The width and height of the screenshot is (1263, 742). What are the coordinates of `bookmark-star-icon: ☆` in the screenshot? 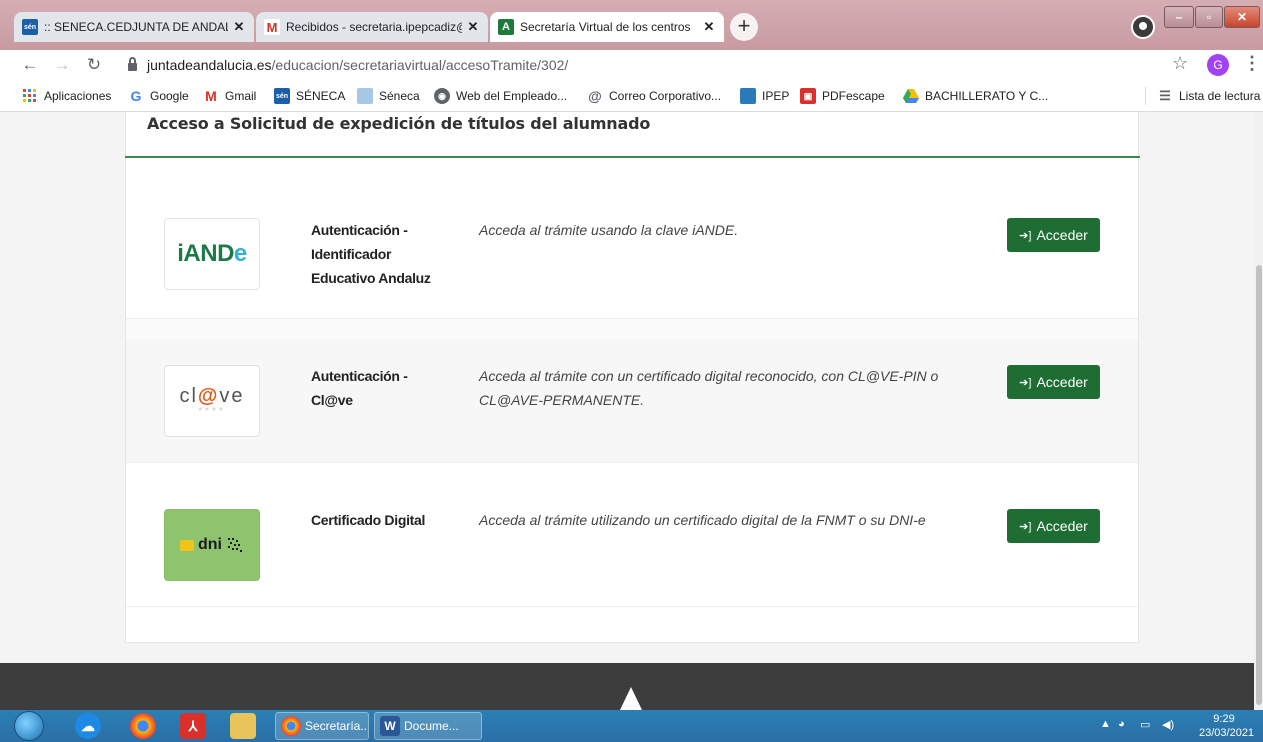 It's located at (1180, 63).